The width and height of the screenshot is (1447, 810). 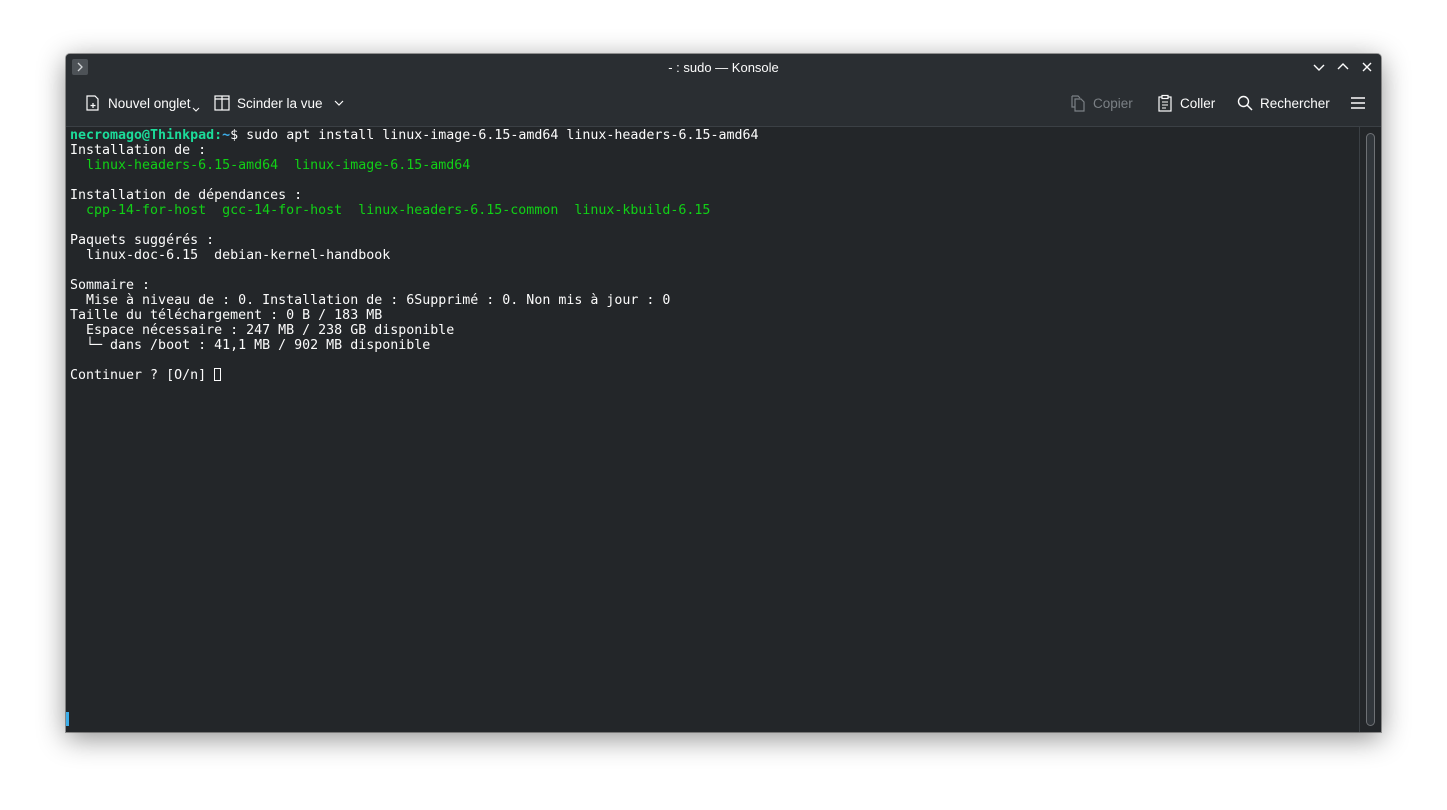 I want to click on window-title: - : sudo — Konsole, so click(x=723, y=67).